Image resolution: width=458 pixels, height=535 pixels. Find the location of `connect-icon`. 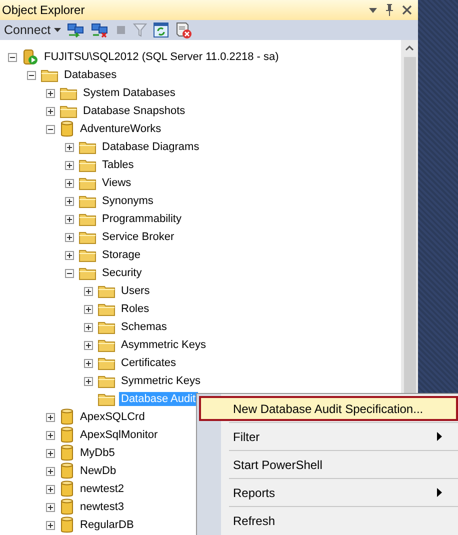

connect-icon is located at coordinates (75, 30).